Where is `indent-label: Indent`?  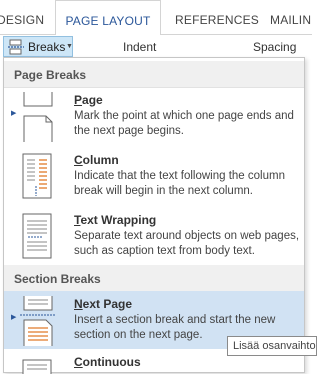 indent-label: Indent is located at coordinates (140, 47).